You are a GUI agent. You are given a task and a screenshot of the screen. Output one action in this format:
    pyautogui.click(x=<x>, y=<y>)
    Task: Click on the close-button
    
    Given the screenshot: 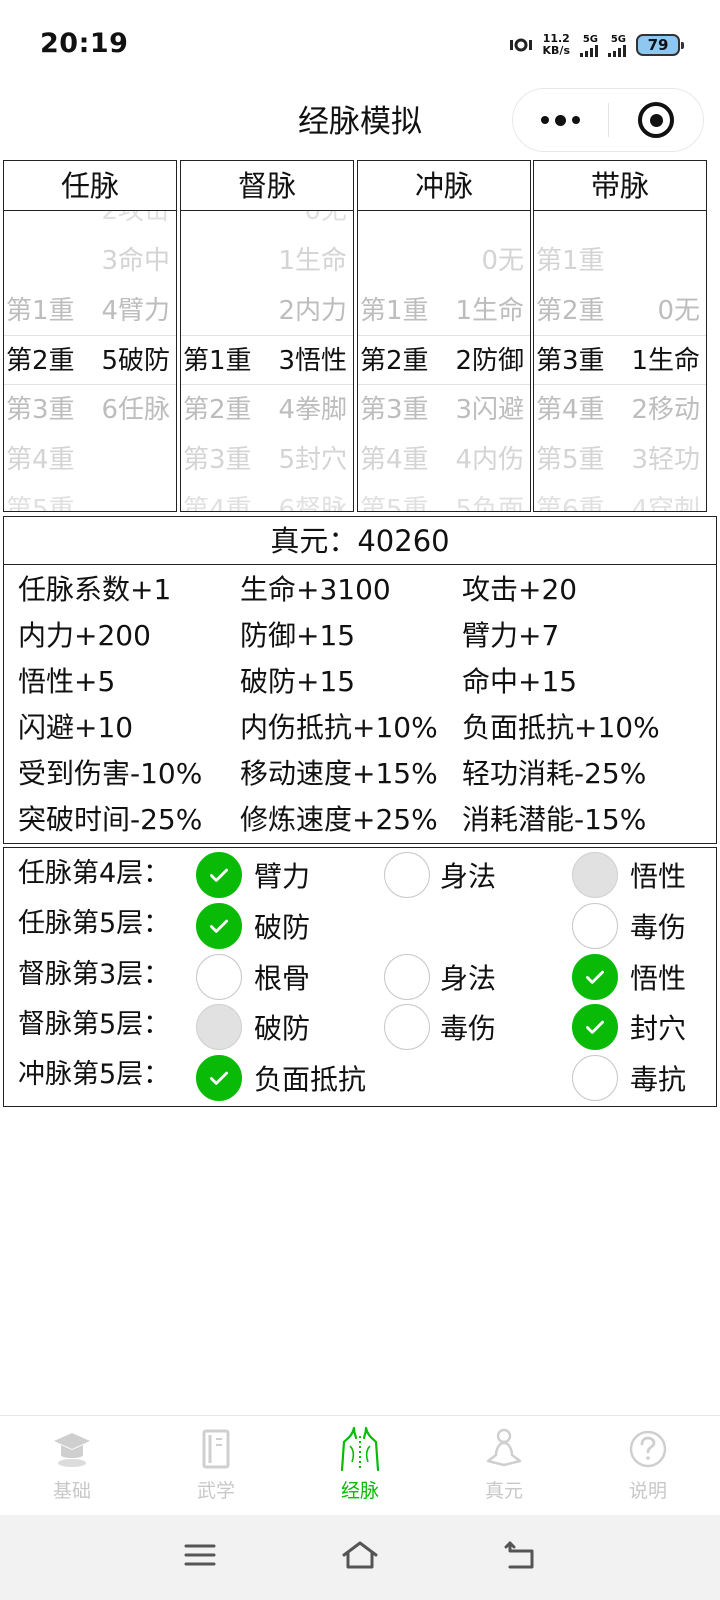 What is the action you would take?
    pyautogui.click(x=656, y=120)
    